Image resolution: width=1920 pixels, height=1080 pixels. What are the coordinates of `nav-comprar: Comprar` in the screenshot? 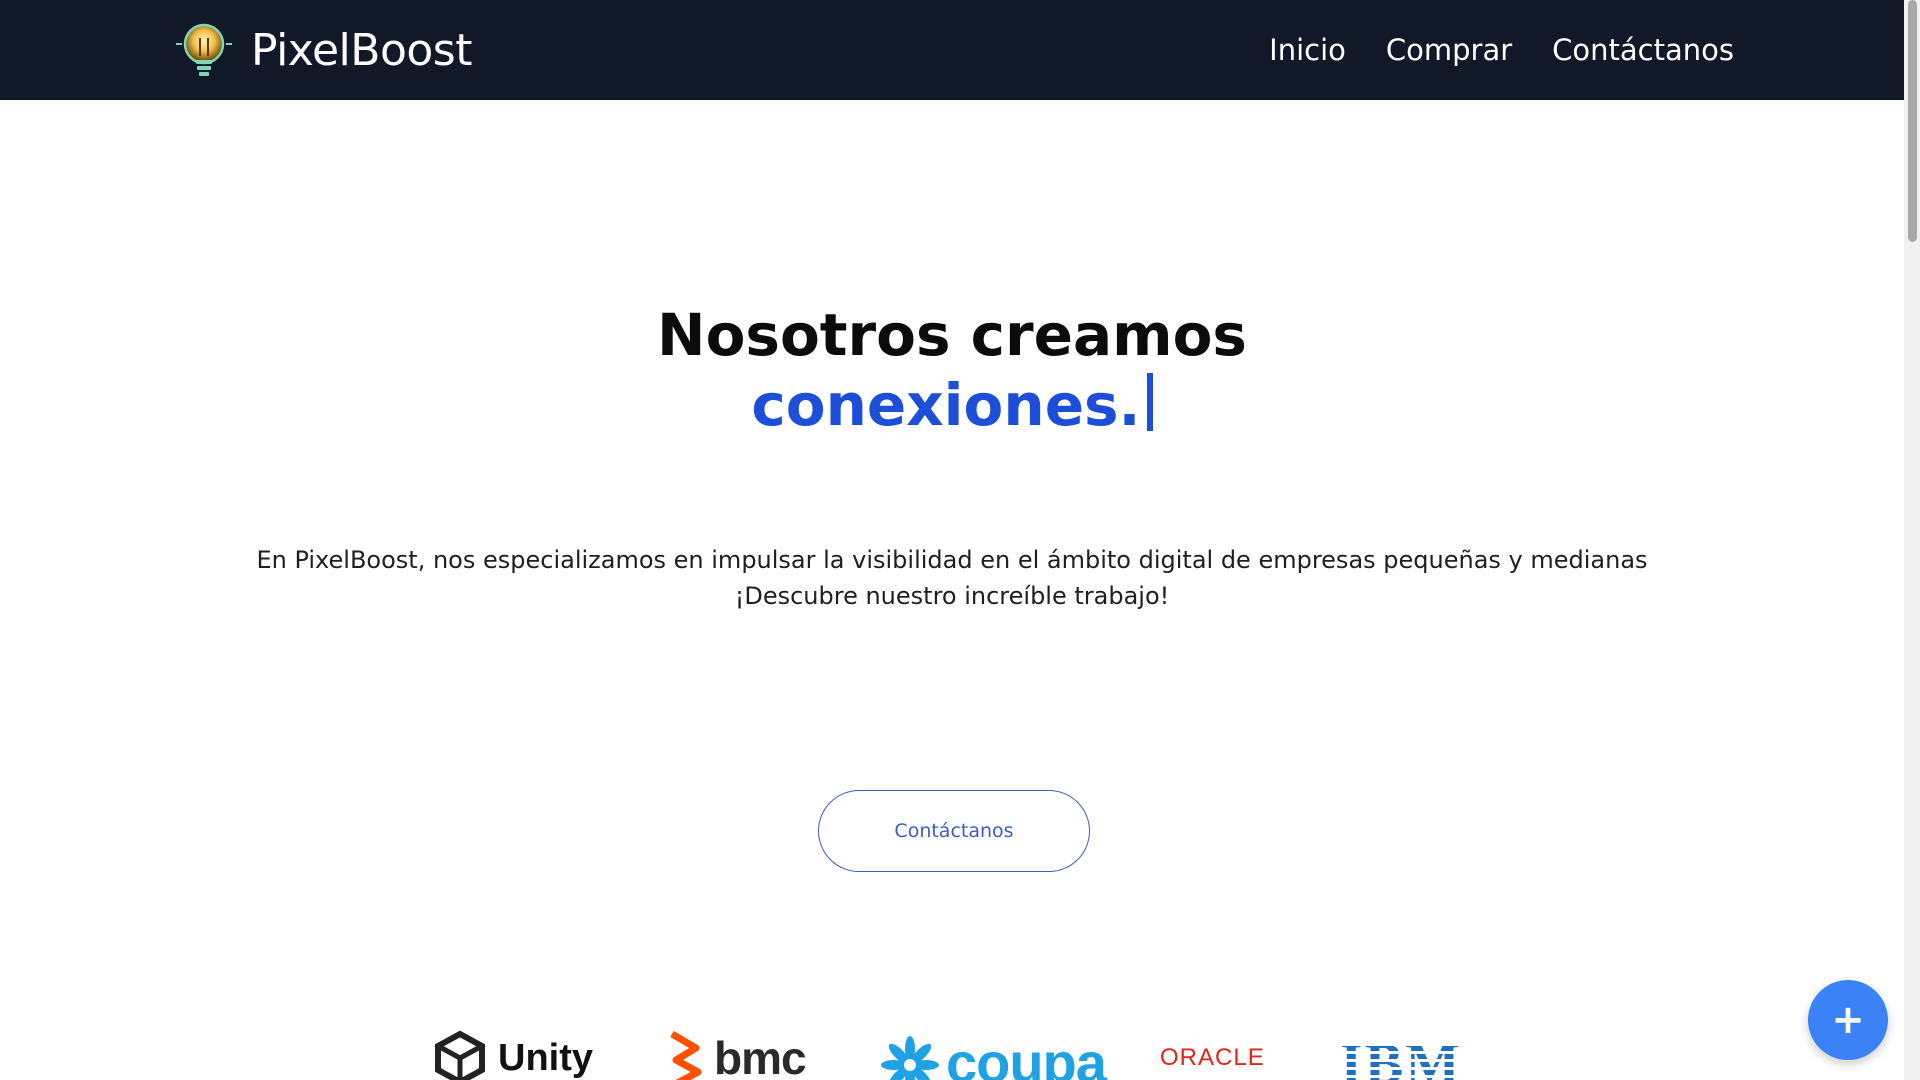 It's located at (1449, 50).